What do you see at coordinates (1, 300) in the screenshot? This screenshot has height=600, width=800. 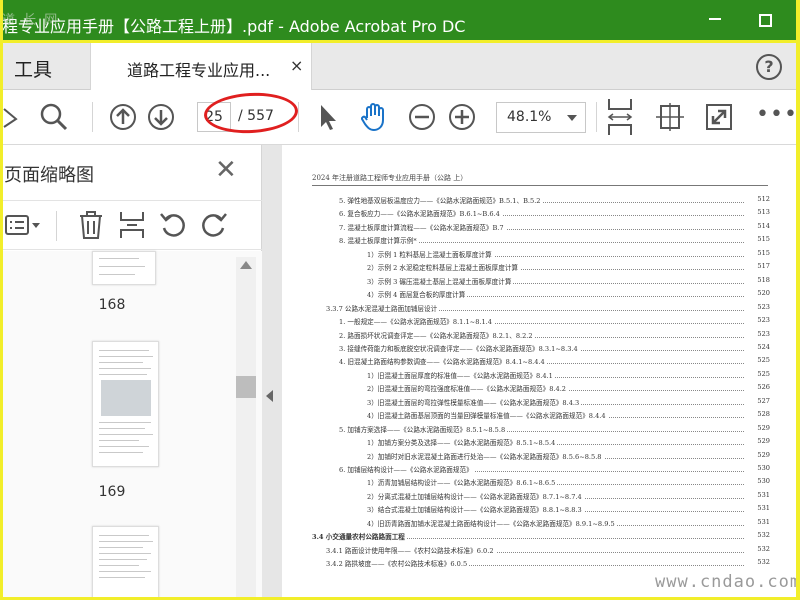 I see `frame-left-edge` at bounding box center [1, 300].